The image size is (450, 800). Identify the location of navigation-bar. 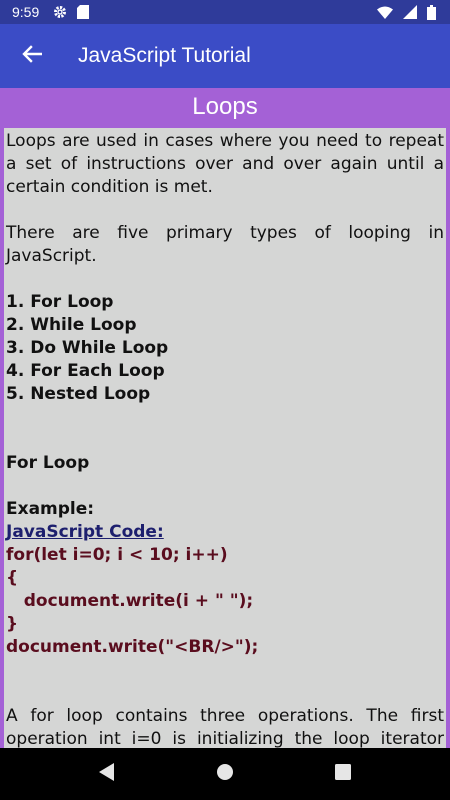
(225, 774).